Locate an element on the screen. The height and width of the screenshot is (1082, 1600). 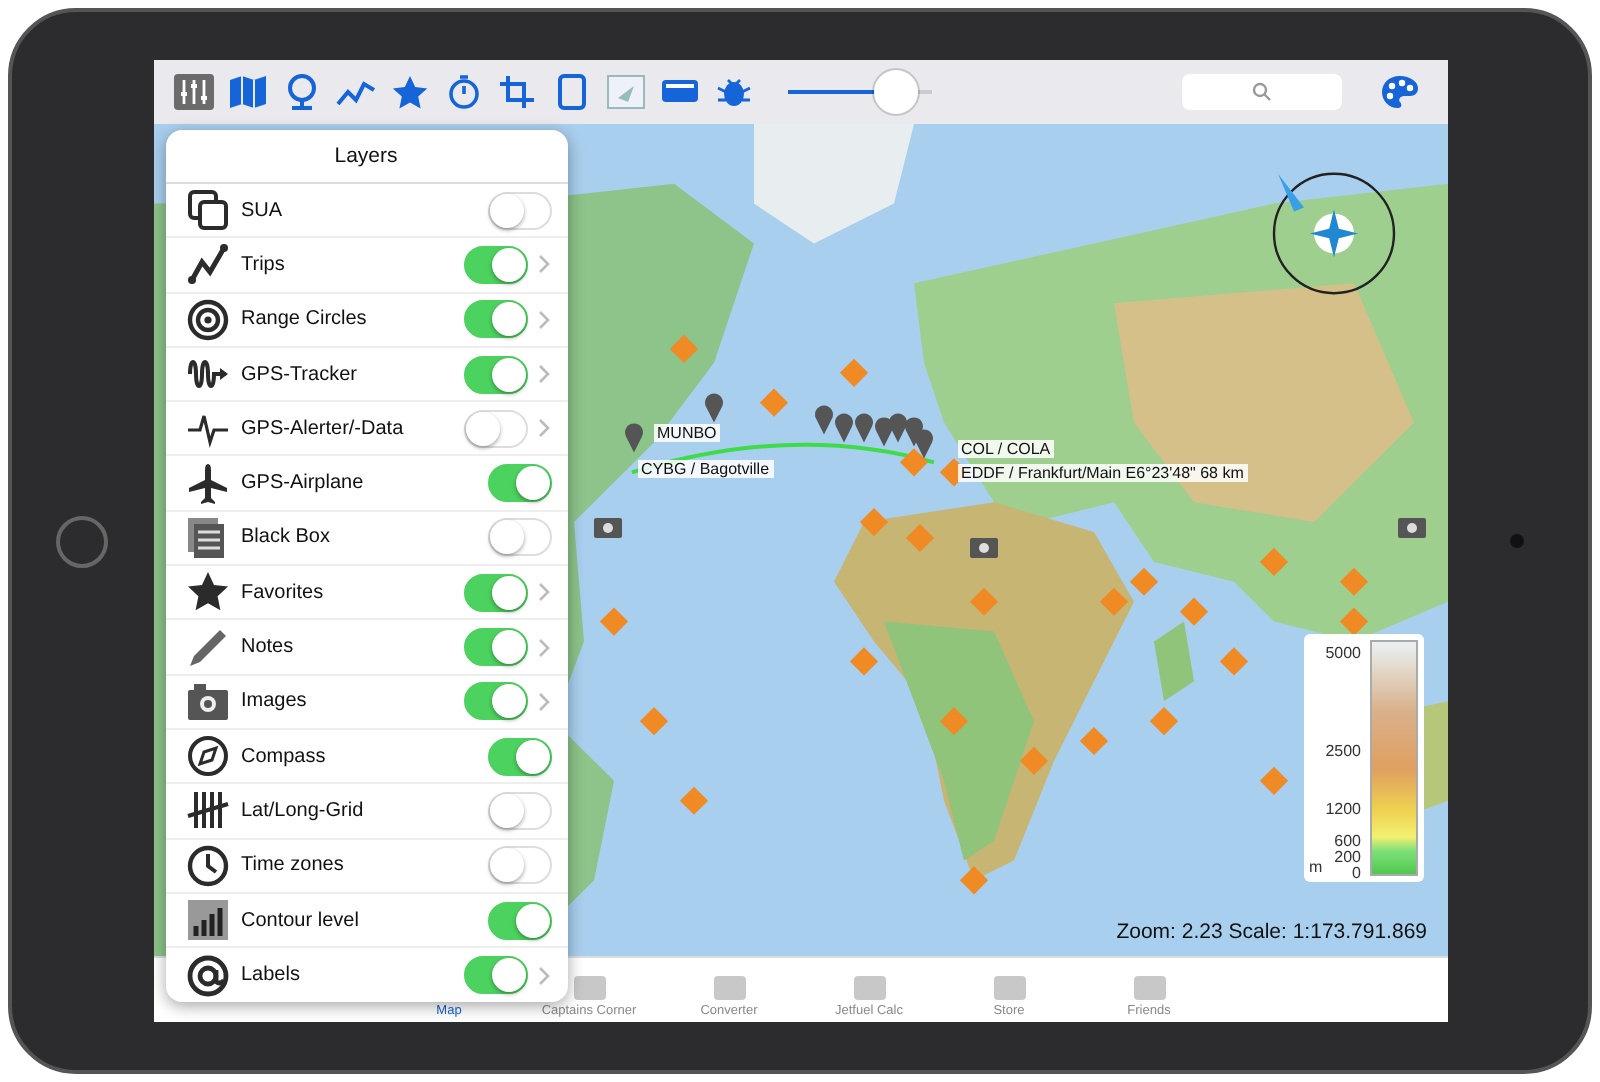
arrow-square-icon is located at coordinates (625, 92).